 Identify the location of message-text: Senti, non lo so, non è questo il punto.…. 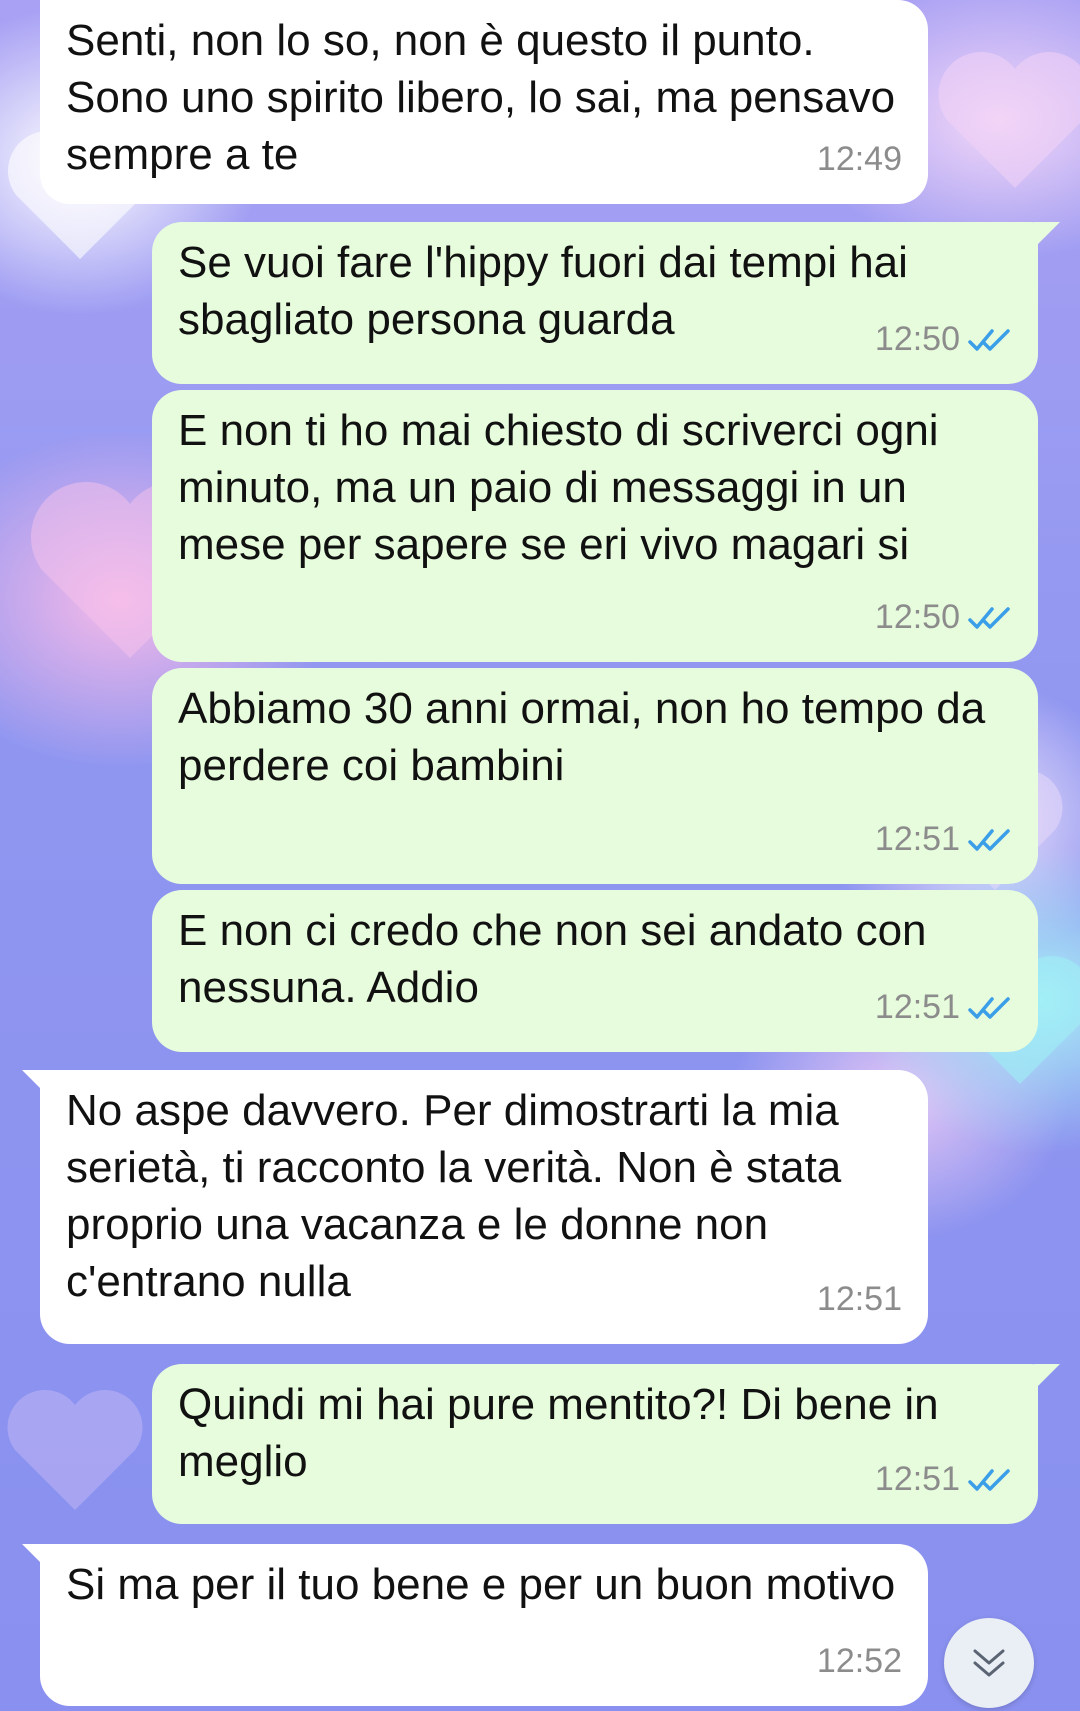
(481, 97).